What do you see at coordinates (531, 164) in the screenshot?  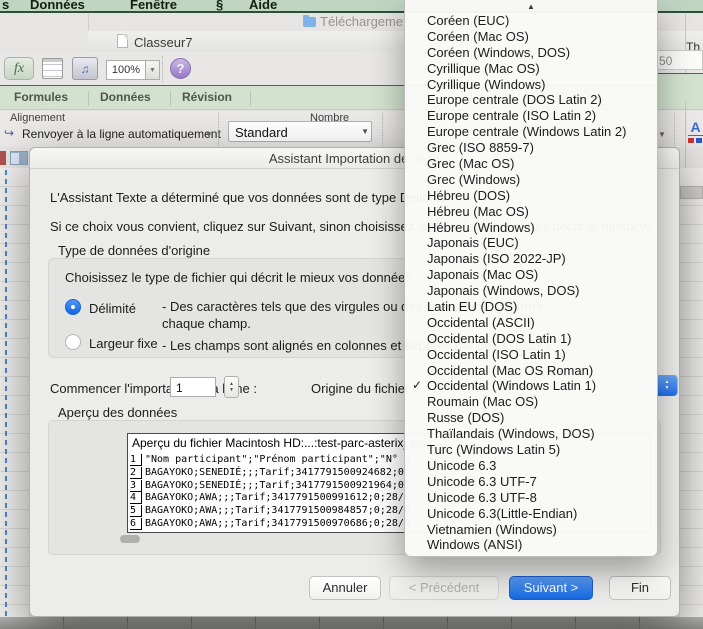 I see `encoding-menu-item: ✓ Grec (Mac OS)` at bounding box center [531, 164].